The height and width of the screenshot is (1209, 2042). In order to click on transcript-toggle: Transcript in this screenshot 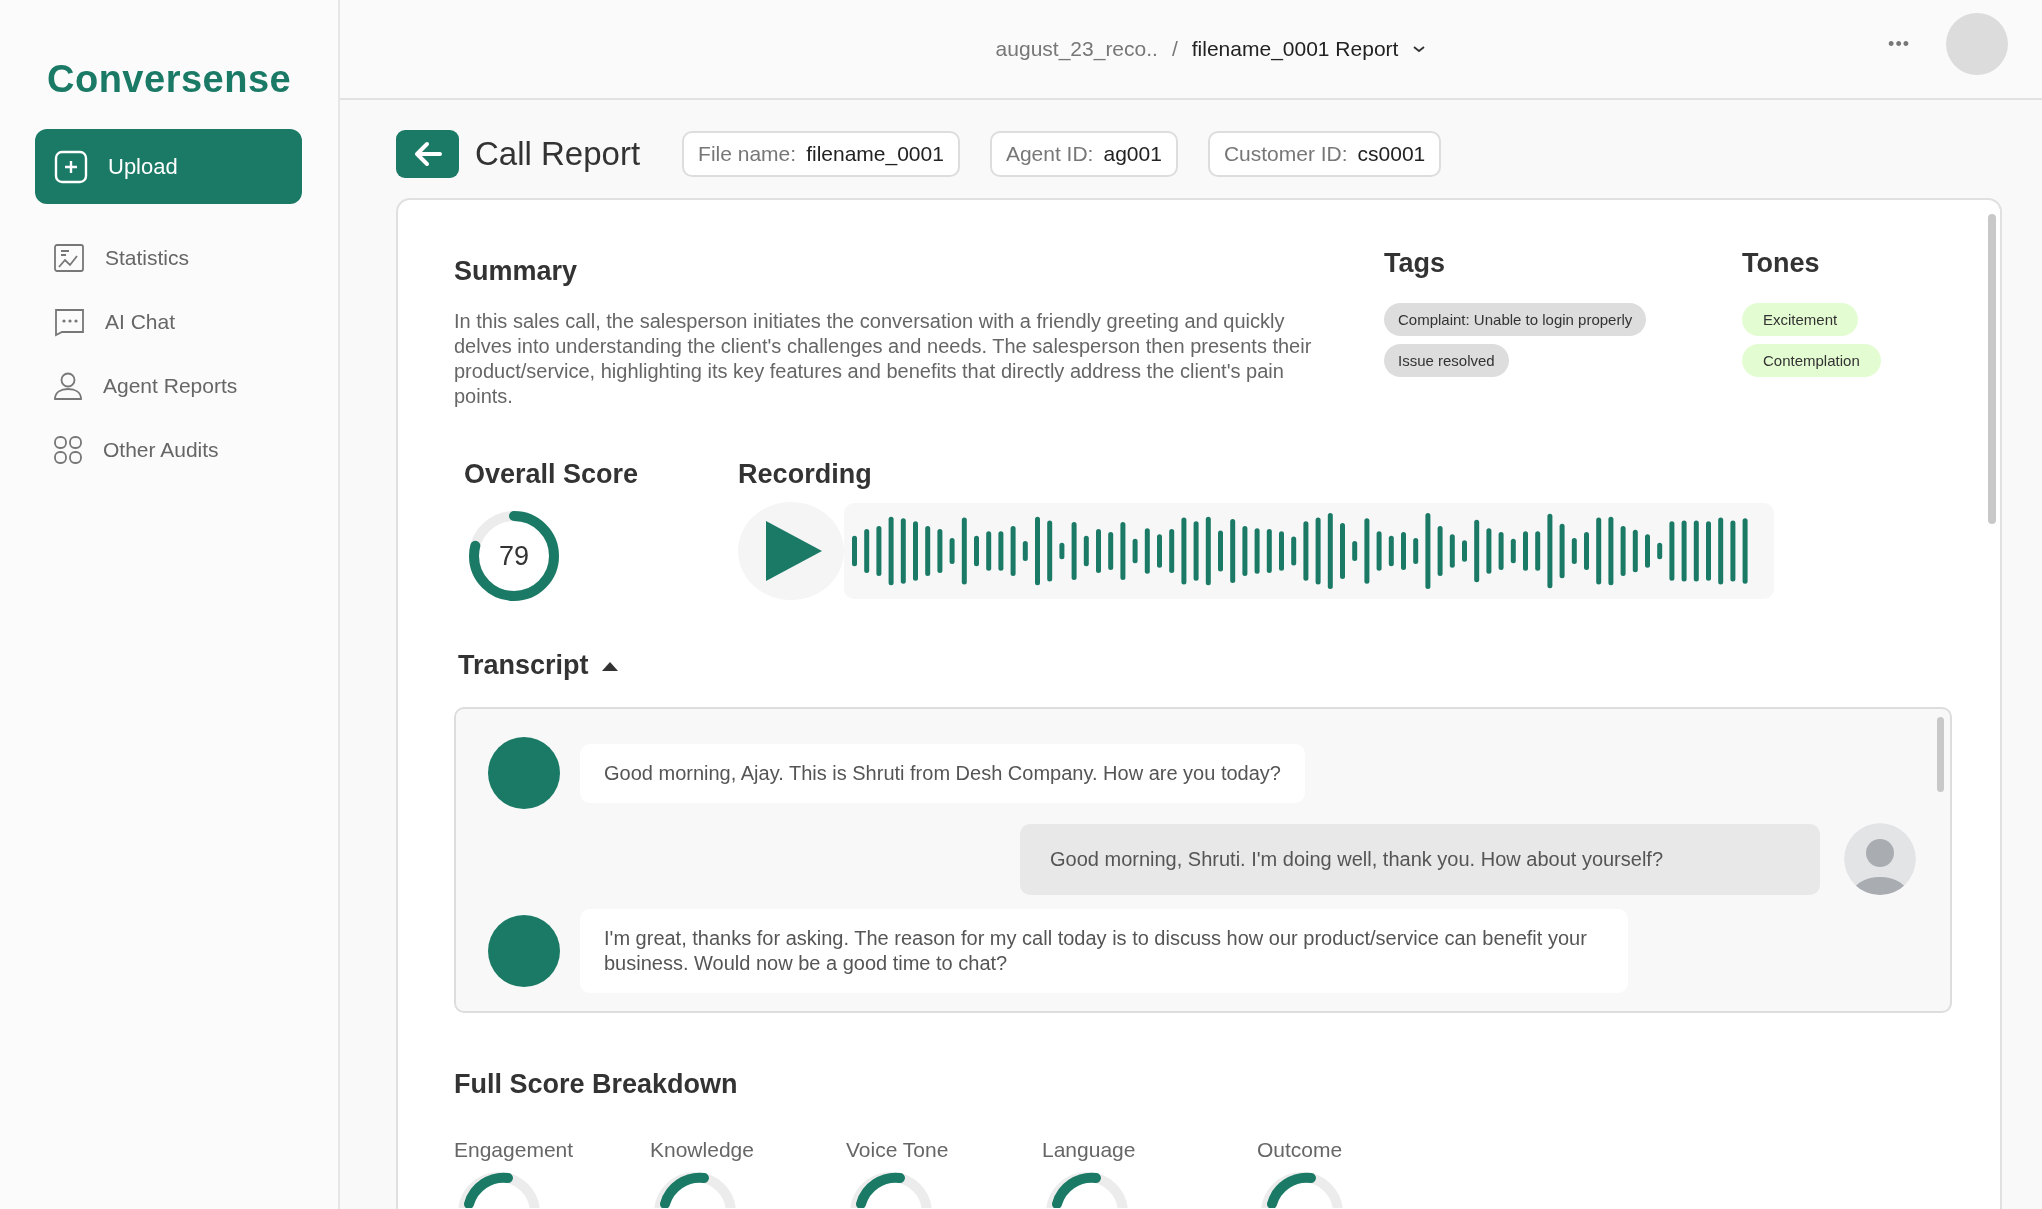, I will do `click(538, 665)`.